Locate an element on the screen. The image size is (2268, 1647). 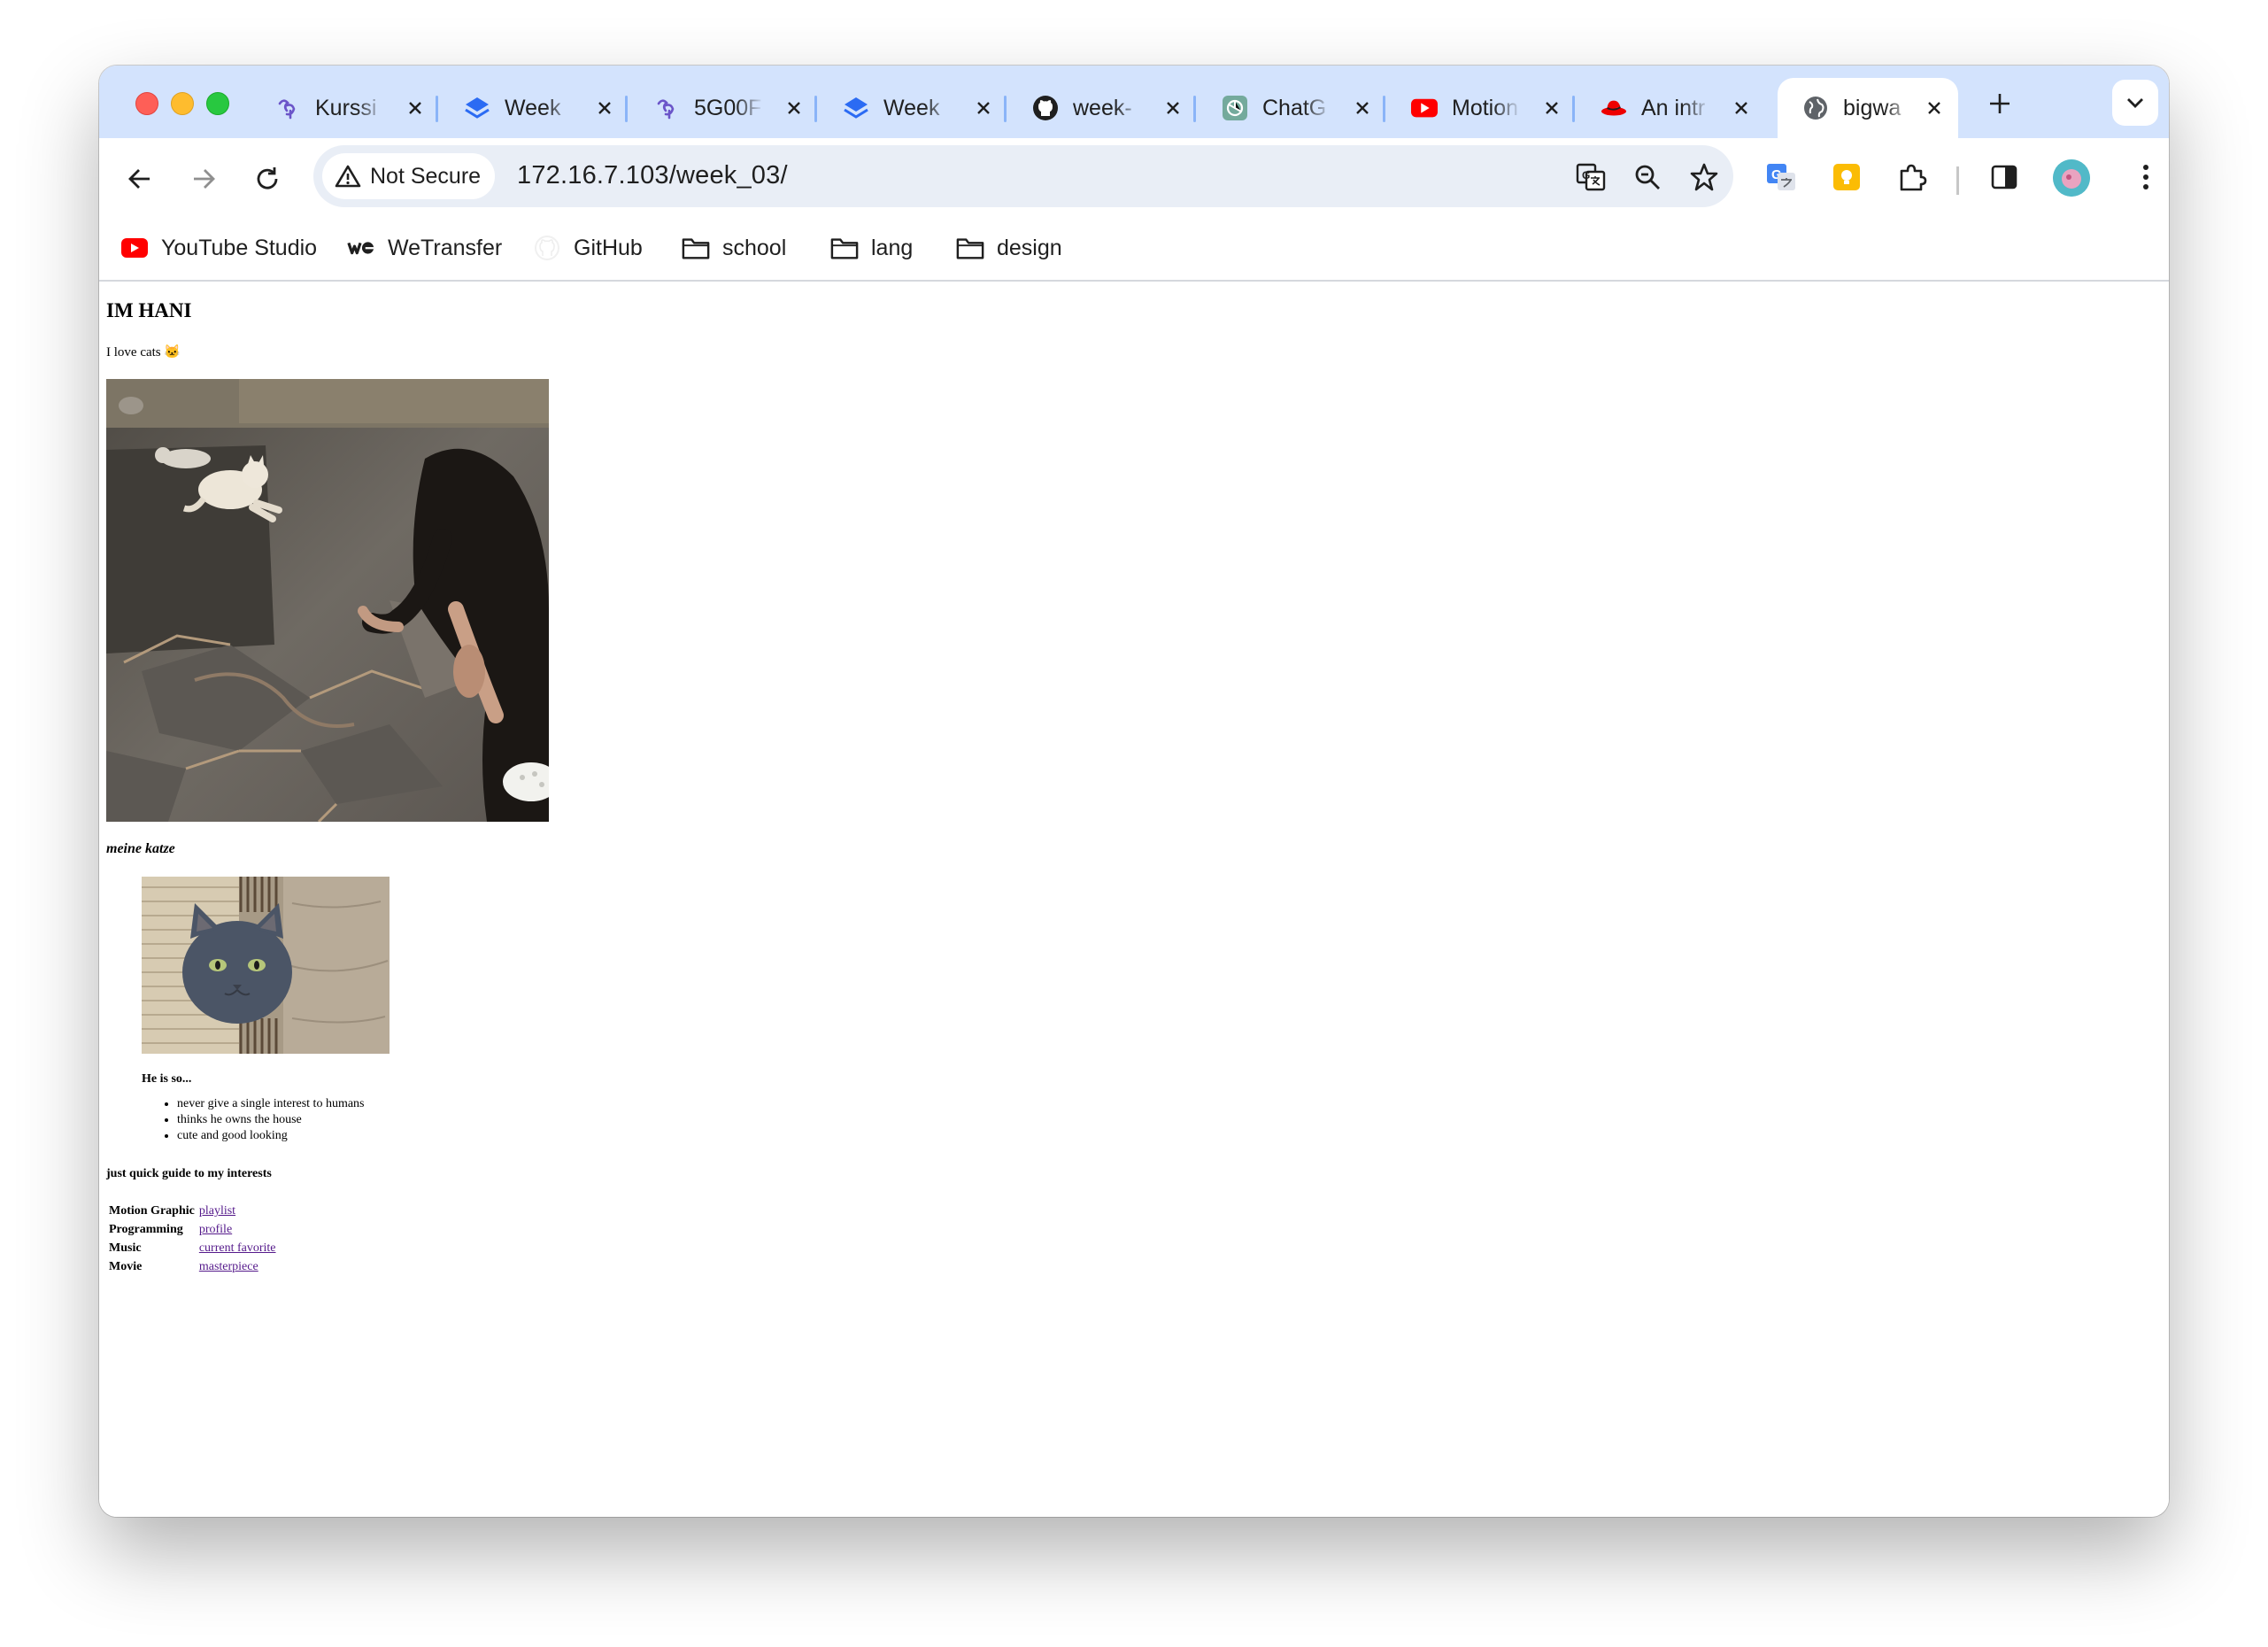
tab-youtube-motion: Motion is located at coordinates (1481, 108).